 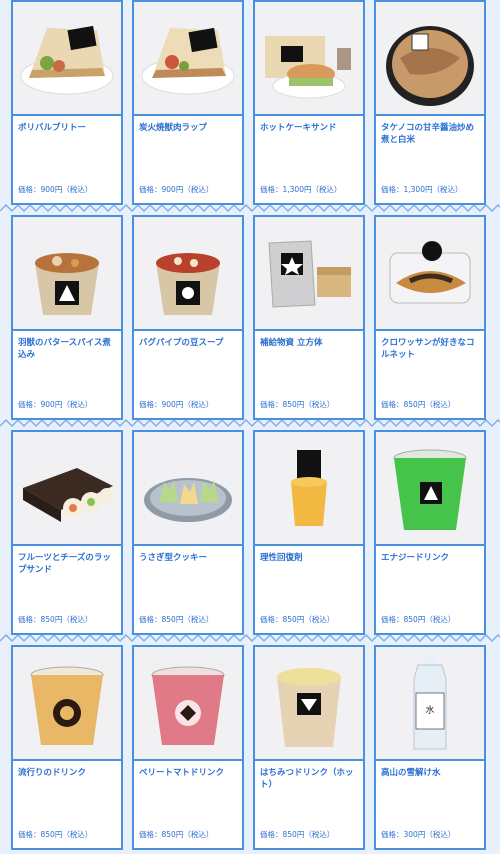 I want to click on fruit-sandwich-photo, so click(x=67, y=488).